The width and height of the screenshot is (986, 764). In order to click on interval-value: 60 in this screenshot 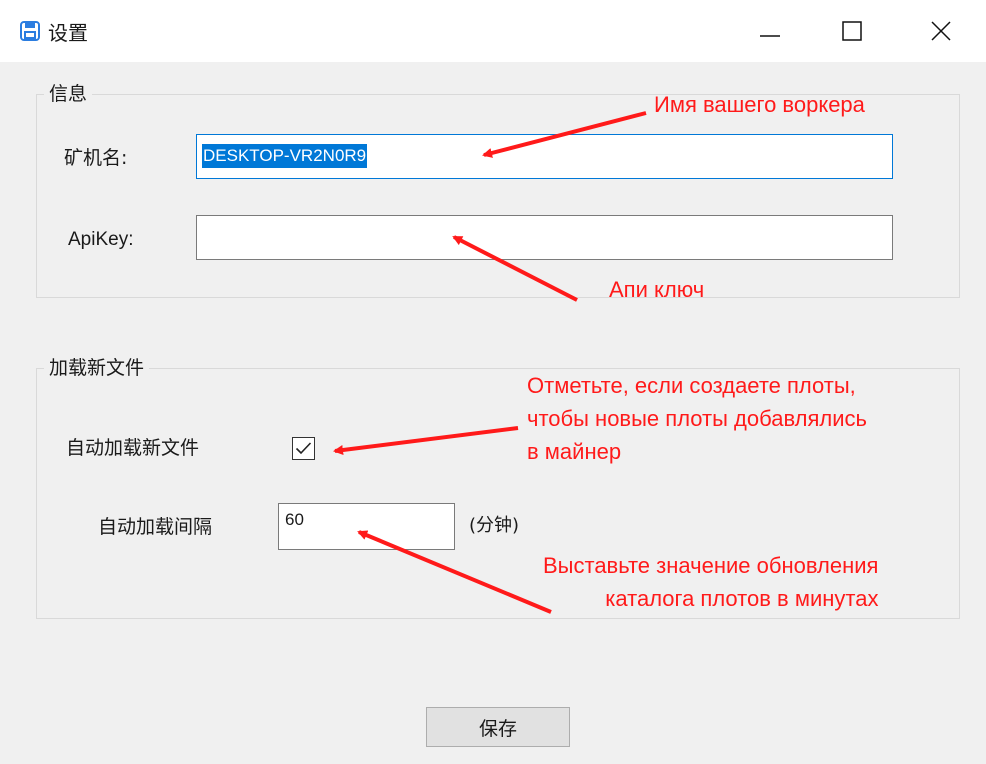, I will do `click(294, 520)`.